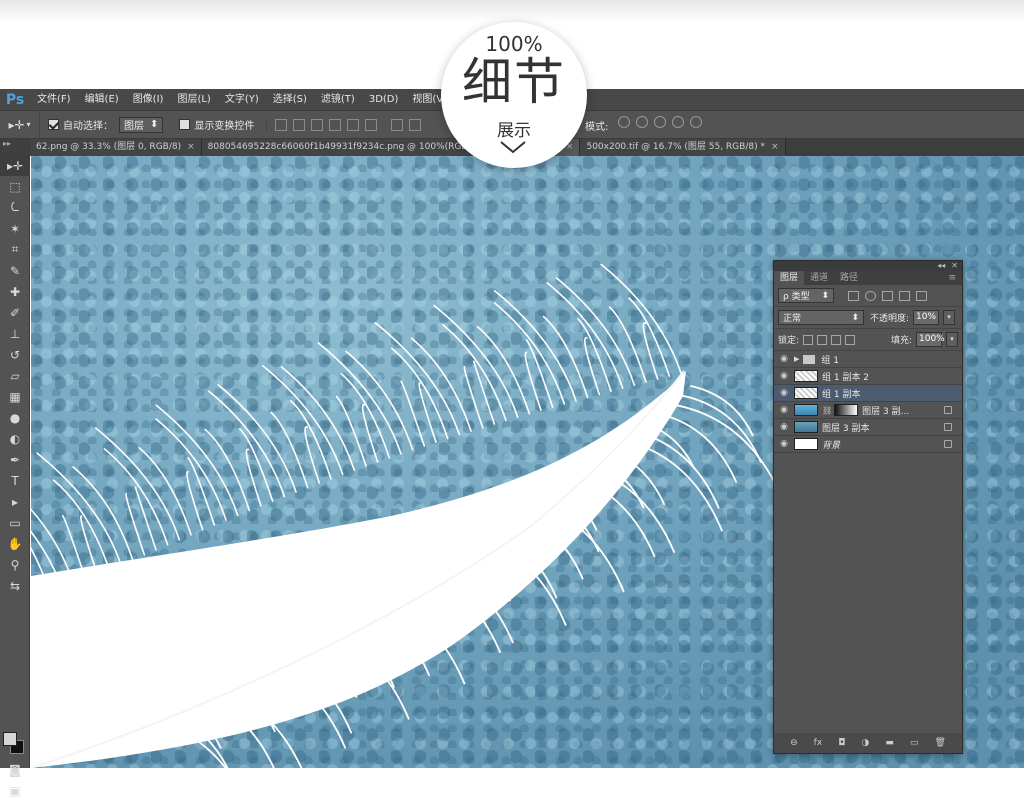 This screenshot has height=801, width=1024. I want to click on healing-tool: ✚, so click(15, 291).